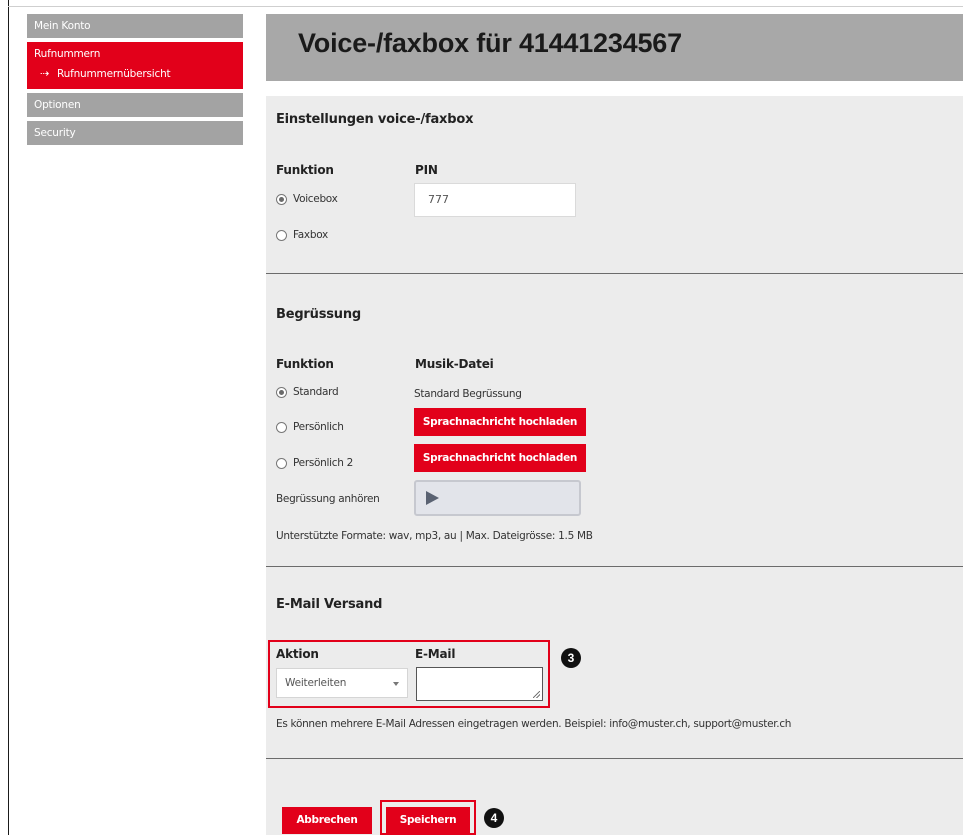 This screenshot has width=963, height=835. Describe the element at coordinates (432, 498) in the screenshot. I see `play-icon` at that location.